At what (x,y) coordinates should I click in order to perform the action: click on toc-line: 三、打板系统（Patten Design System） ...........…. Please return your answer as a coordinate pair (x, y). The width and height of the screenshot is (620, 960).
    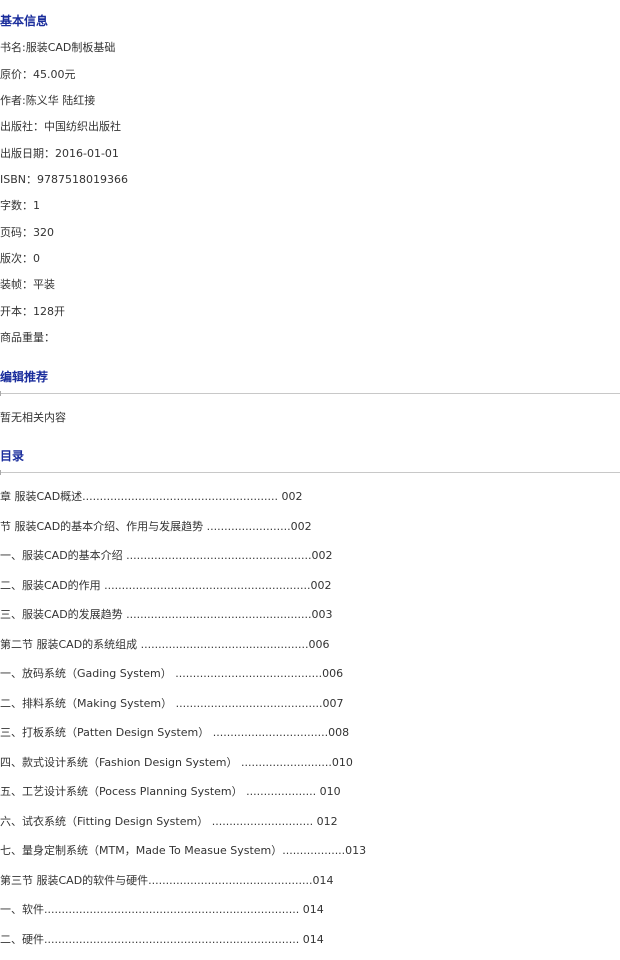
    Looking at the image, I should click on (175, 732).